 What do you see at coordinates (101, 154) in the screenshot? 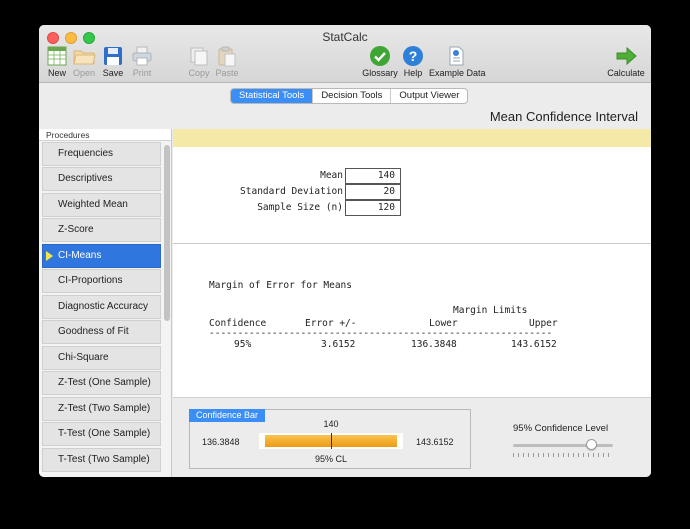
I see `sidebar-item-frequencies: Frequencies` at bounding box center [101, 154].